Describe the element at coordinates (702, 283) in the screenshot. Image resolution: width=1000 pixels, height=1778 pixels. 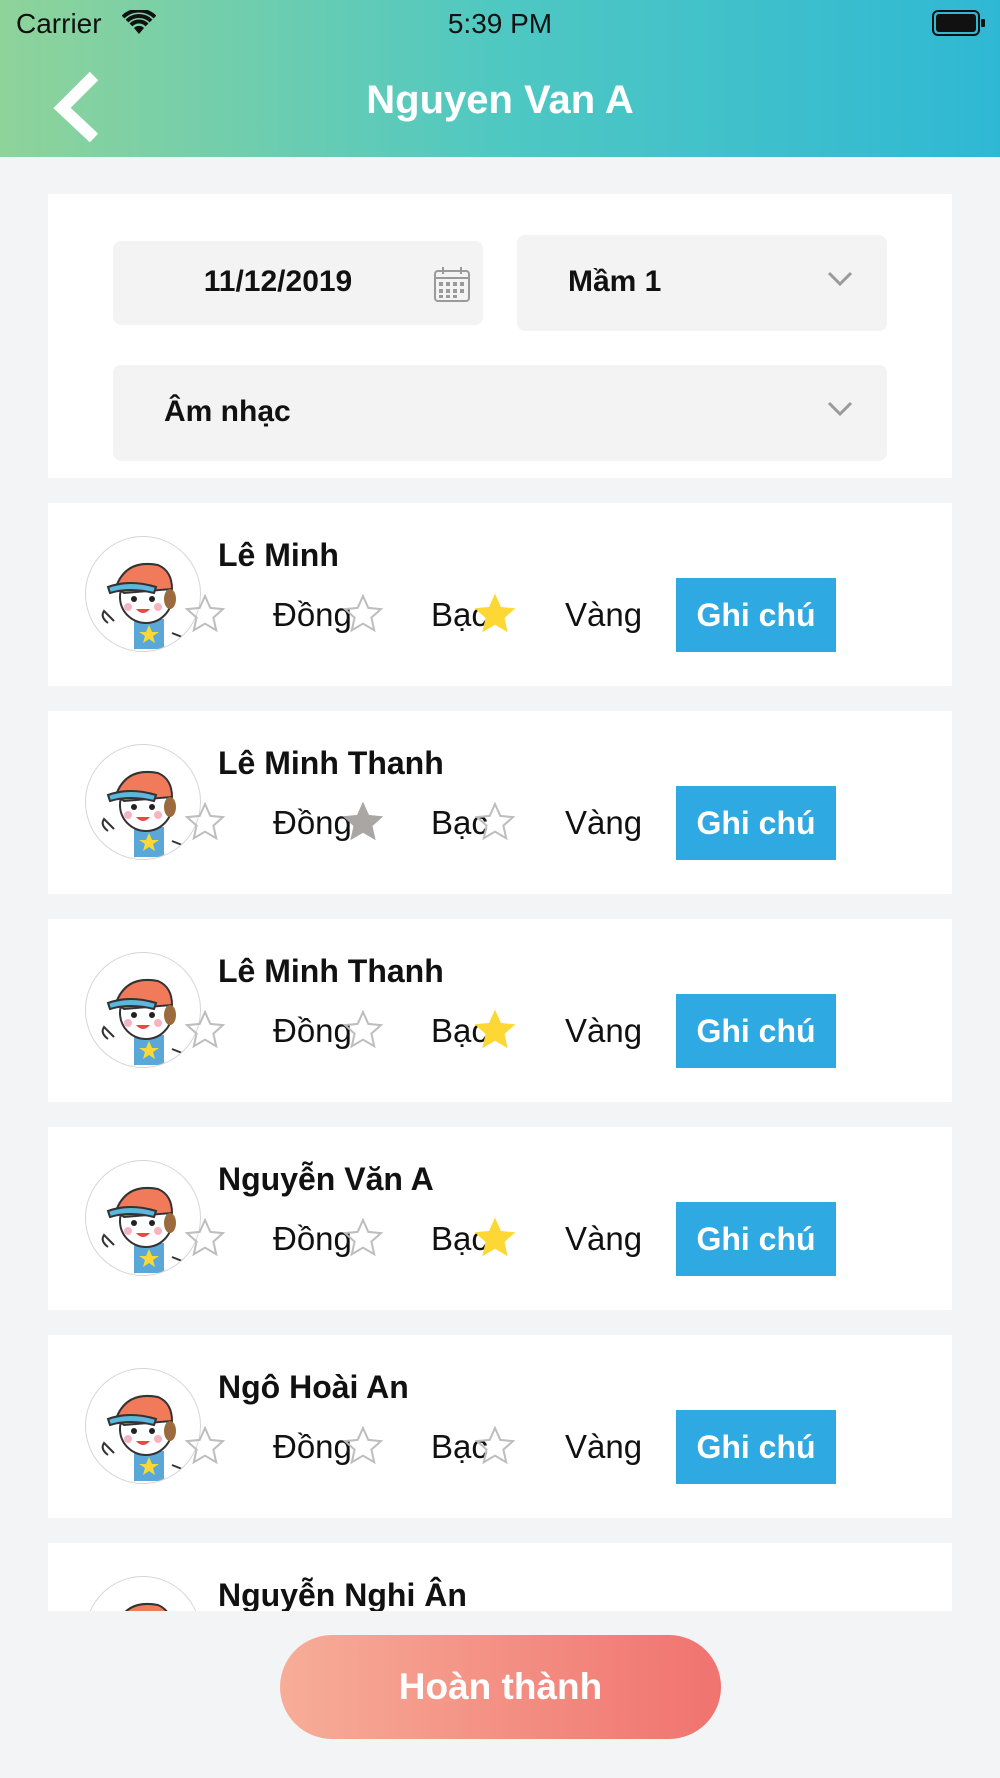
I see `class-dropdown: Mầm 1` at that location.